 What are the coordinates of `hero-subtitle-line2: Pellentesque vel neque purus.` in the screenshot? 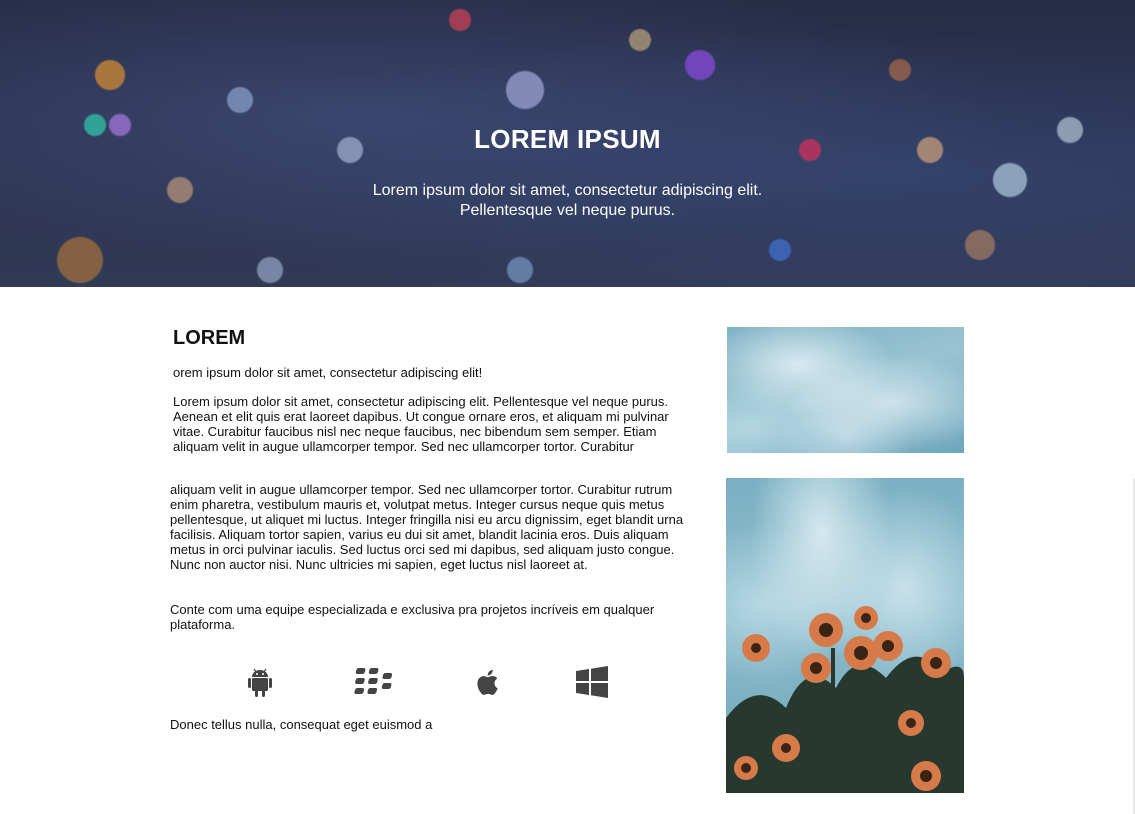 It's located at (567, 210).